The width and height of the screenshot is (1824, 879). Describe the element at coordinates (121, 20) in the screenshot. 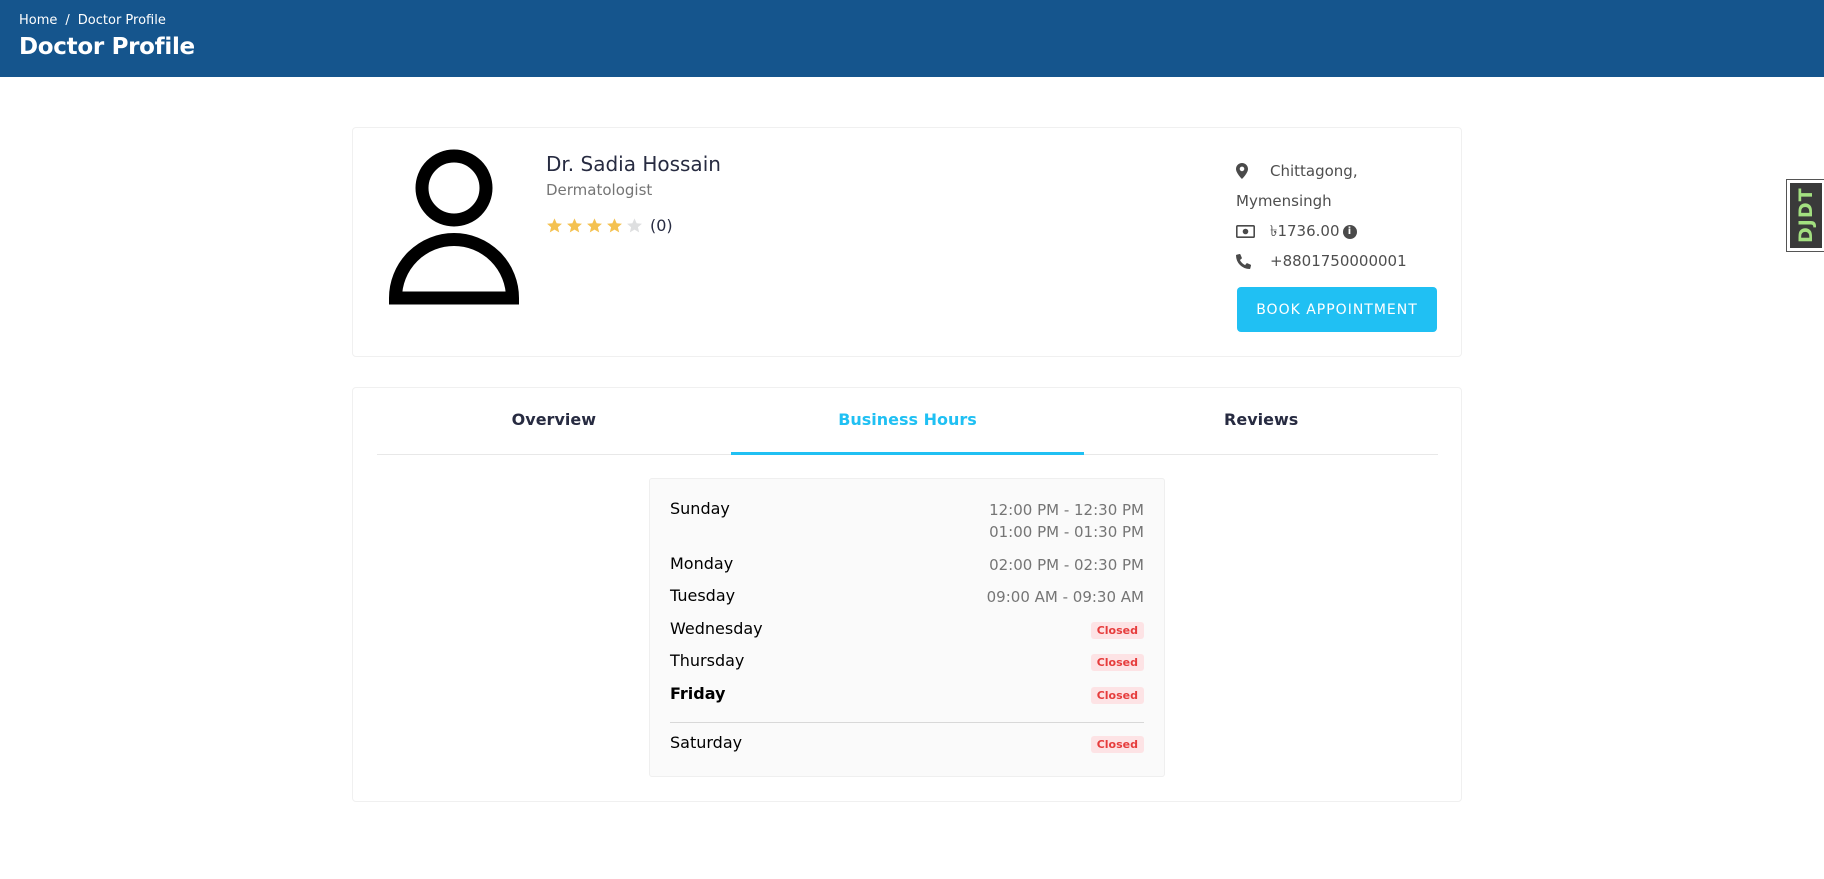

I see `breadcrumb-current: Doctor Profile` at that location.